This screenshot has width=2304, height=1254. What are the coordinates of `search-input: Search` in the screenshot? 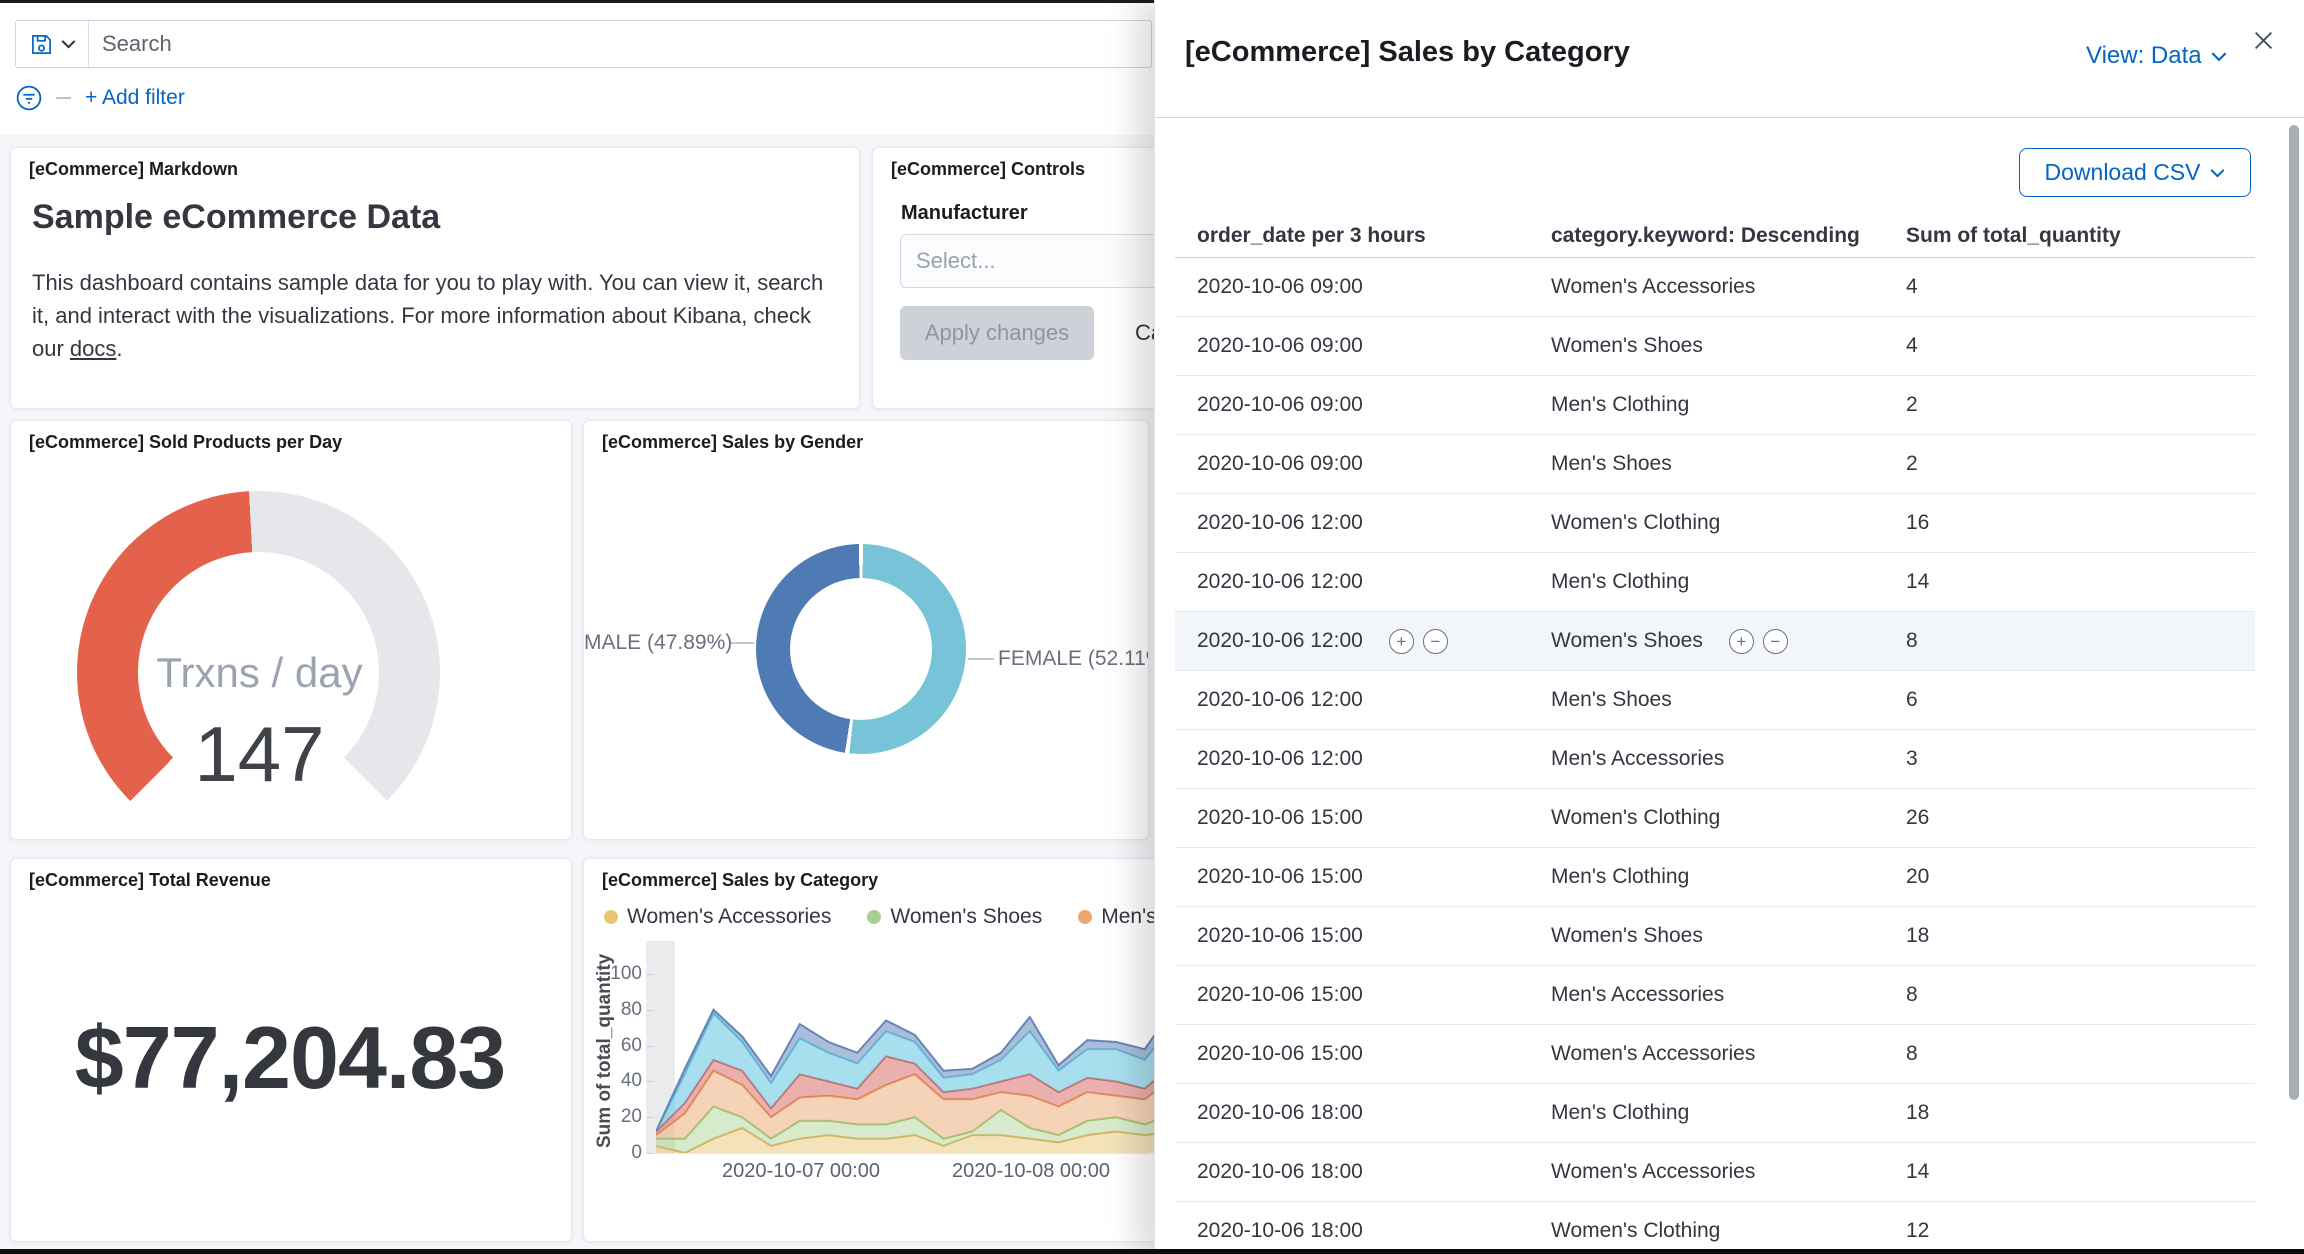 It's located at (130, 44).